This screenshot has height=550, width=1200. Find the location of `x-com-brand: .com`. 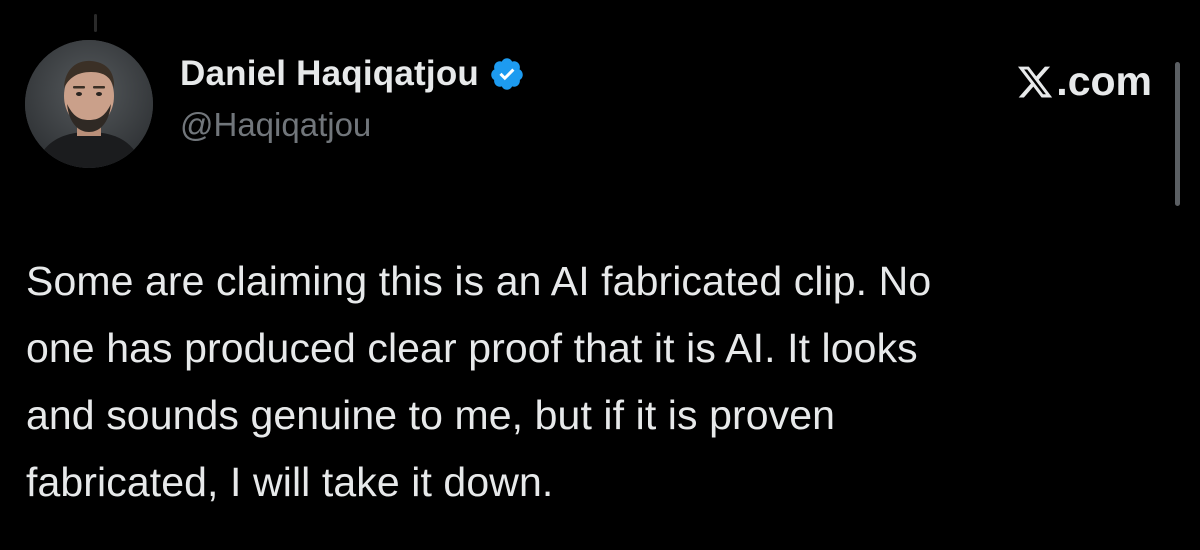

x-com-brand: .com is located at coordinates (1084, 81).